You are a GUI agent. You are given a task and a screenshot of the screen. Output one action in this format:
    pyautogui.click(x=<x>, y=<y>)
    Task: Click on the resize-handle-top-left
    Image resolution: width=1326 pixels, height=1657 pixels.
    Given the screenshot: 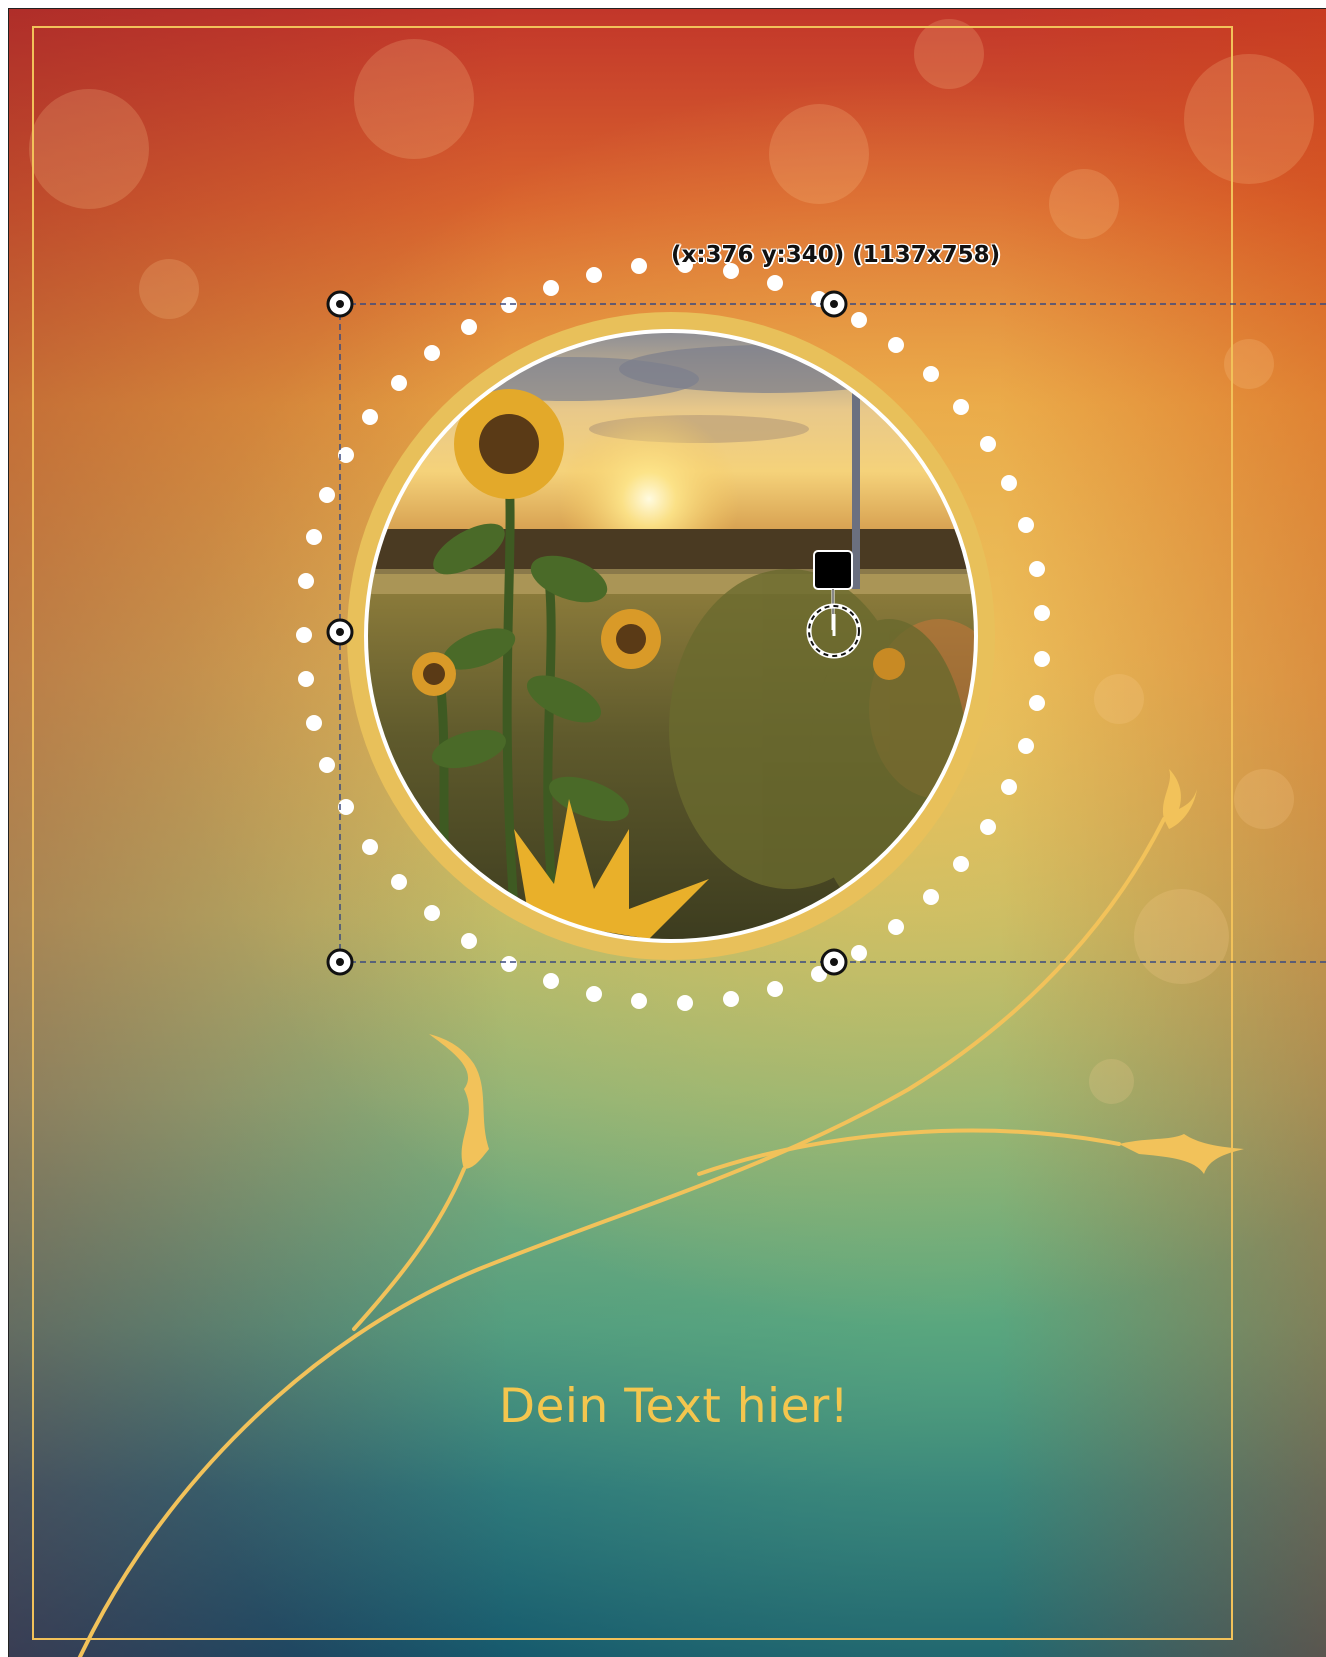 What is the action you would take?
    pyautogui.click(x=340, y=304)
    